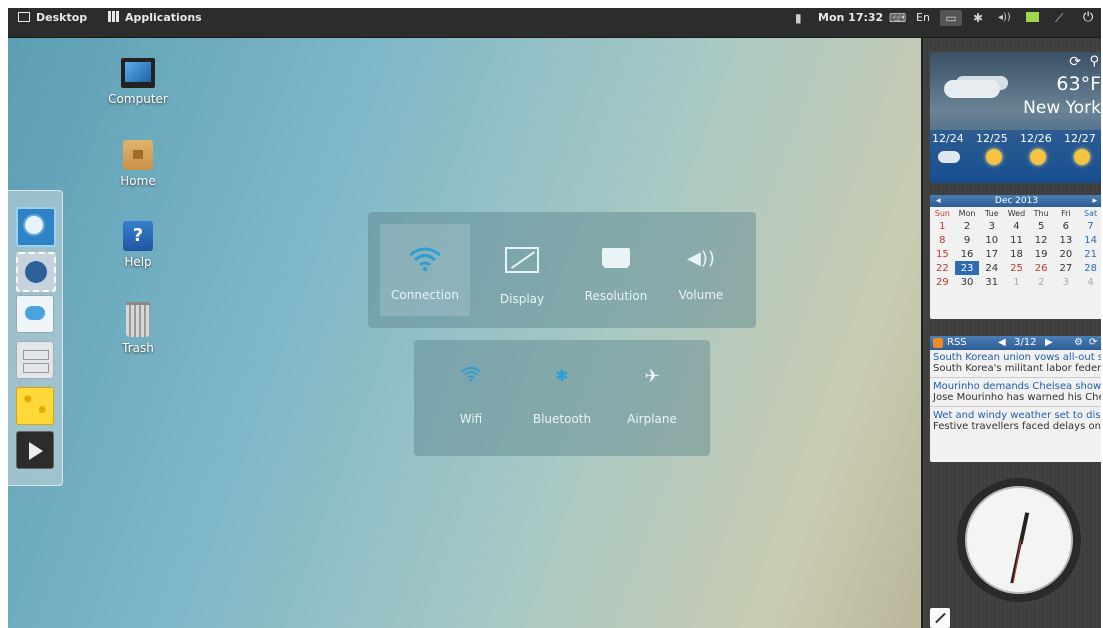 The image size is (1103, 628). Describe the element at coordinates (138, 73) in the screenshot. I see `computer-icon` at that location.